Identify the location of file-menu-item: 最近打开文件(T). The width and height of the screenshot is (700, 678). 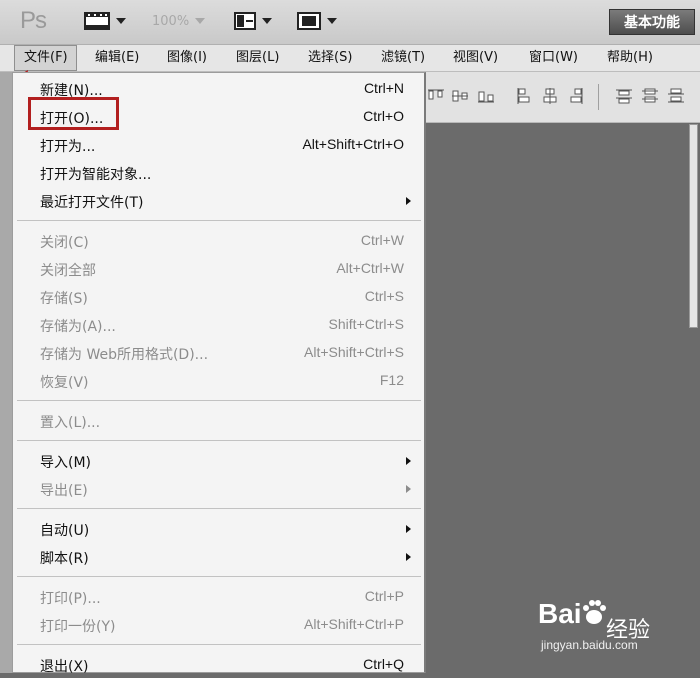
(218, 201).